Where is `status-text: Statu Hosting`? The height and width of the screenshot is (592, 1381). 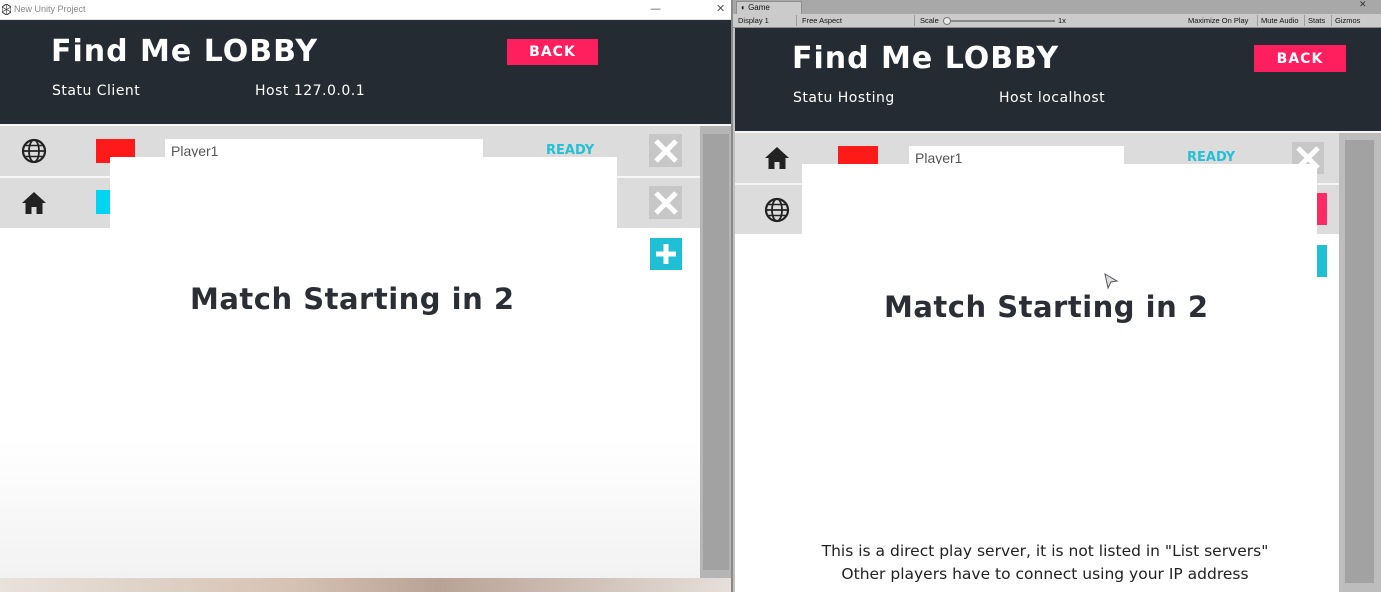 status-text: Statu Hosting is located at coordinates (844, 98).